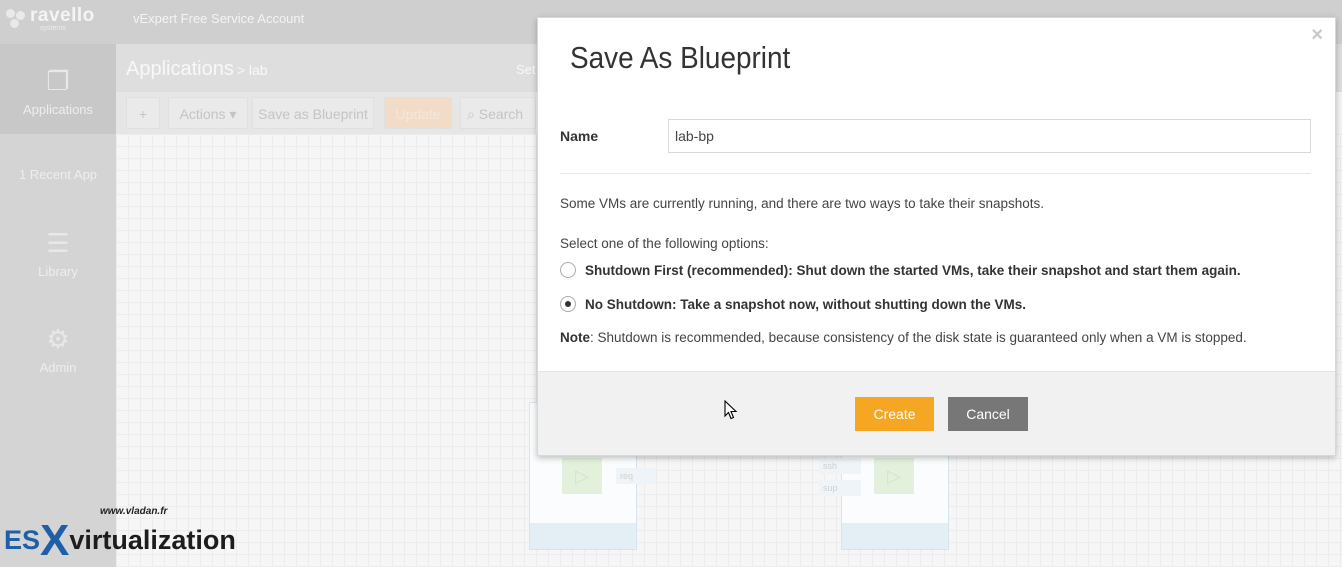 This screenshot has width=1342, height=567. Describe the element at coordinates (152, 540) in the screenshot. I see `watermark-text: virtualization` at that location.